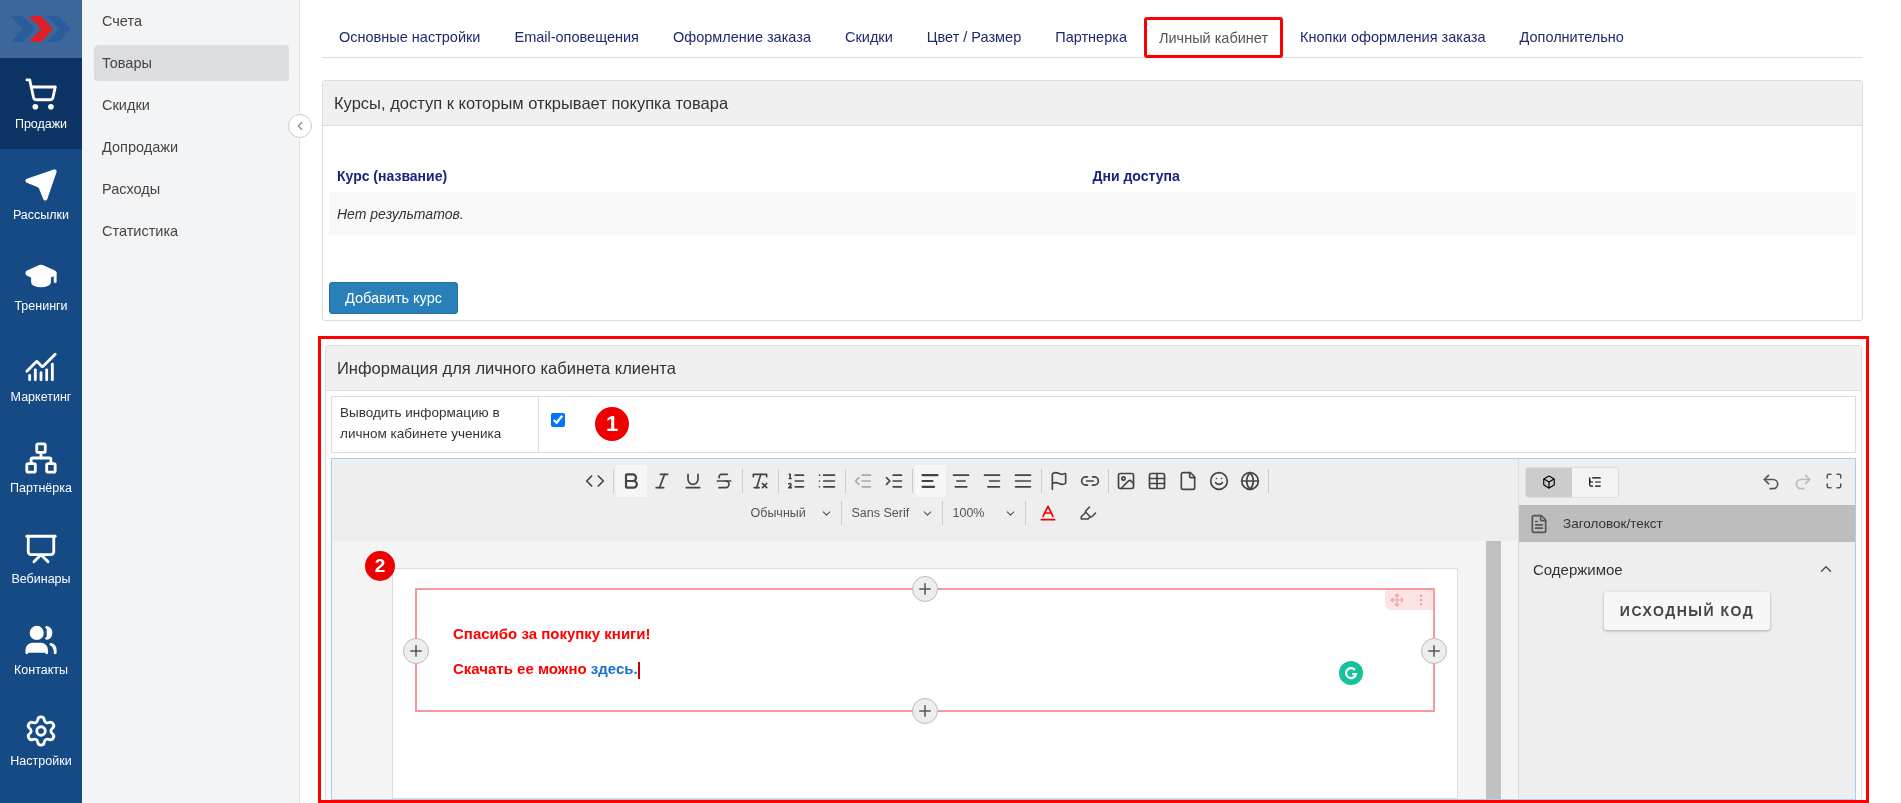 The height and width of the screenshot is (803, 1901). What do you see at coordinates (547, 669) in the screenshot?
I see `text-line: Скачать ее можно здесь.` at bounding box center [547, 669].